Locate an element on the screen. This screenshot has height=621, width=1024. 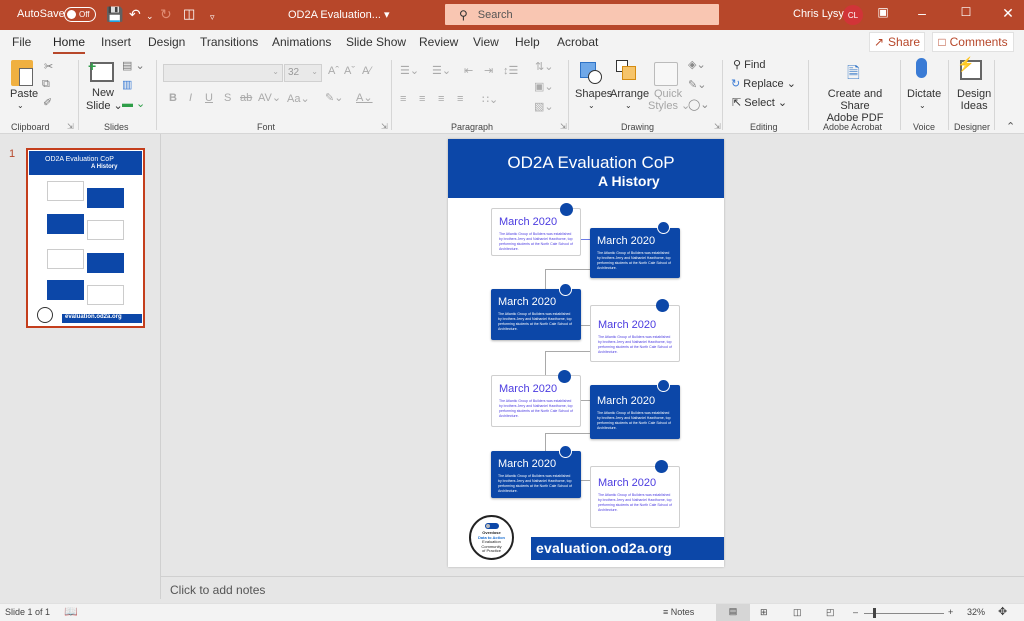
fit-to-window-icon: ✥ is located at coordinates (1002, 611).